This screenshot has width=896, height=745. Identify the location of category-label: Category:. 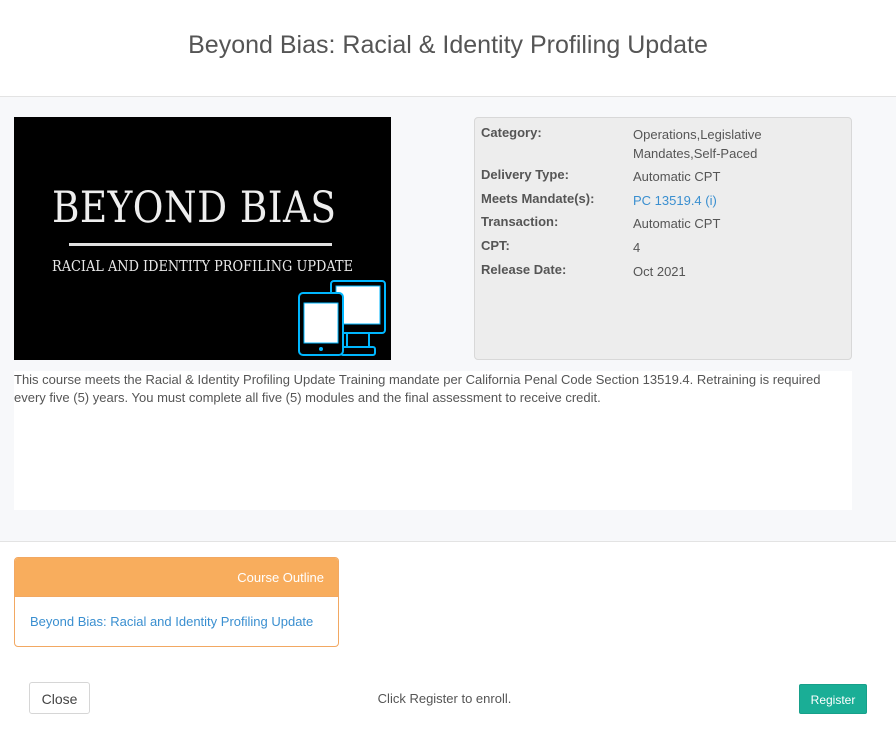
(511, 132).